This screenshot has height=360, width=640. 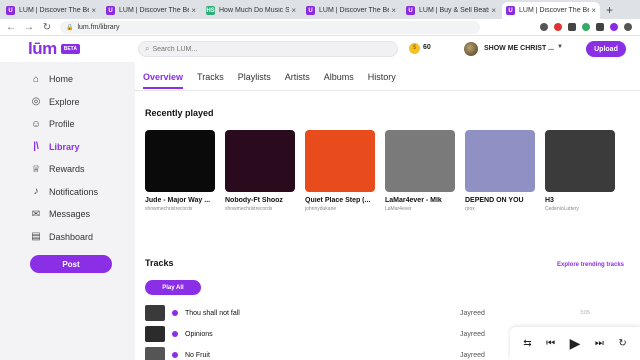 What do you see at coordinates (451, 10) in the screenshot?
I see `browser-tab: U LŪM | Buy & Sell Beats ×` at bounding box center [451, 10].